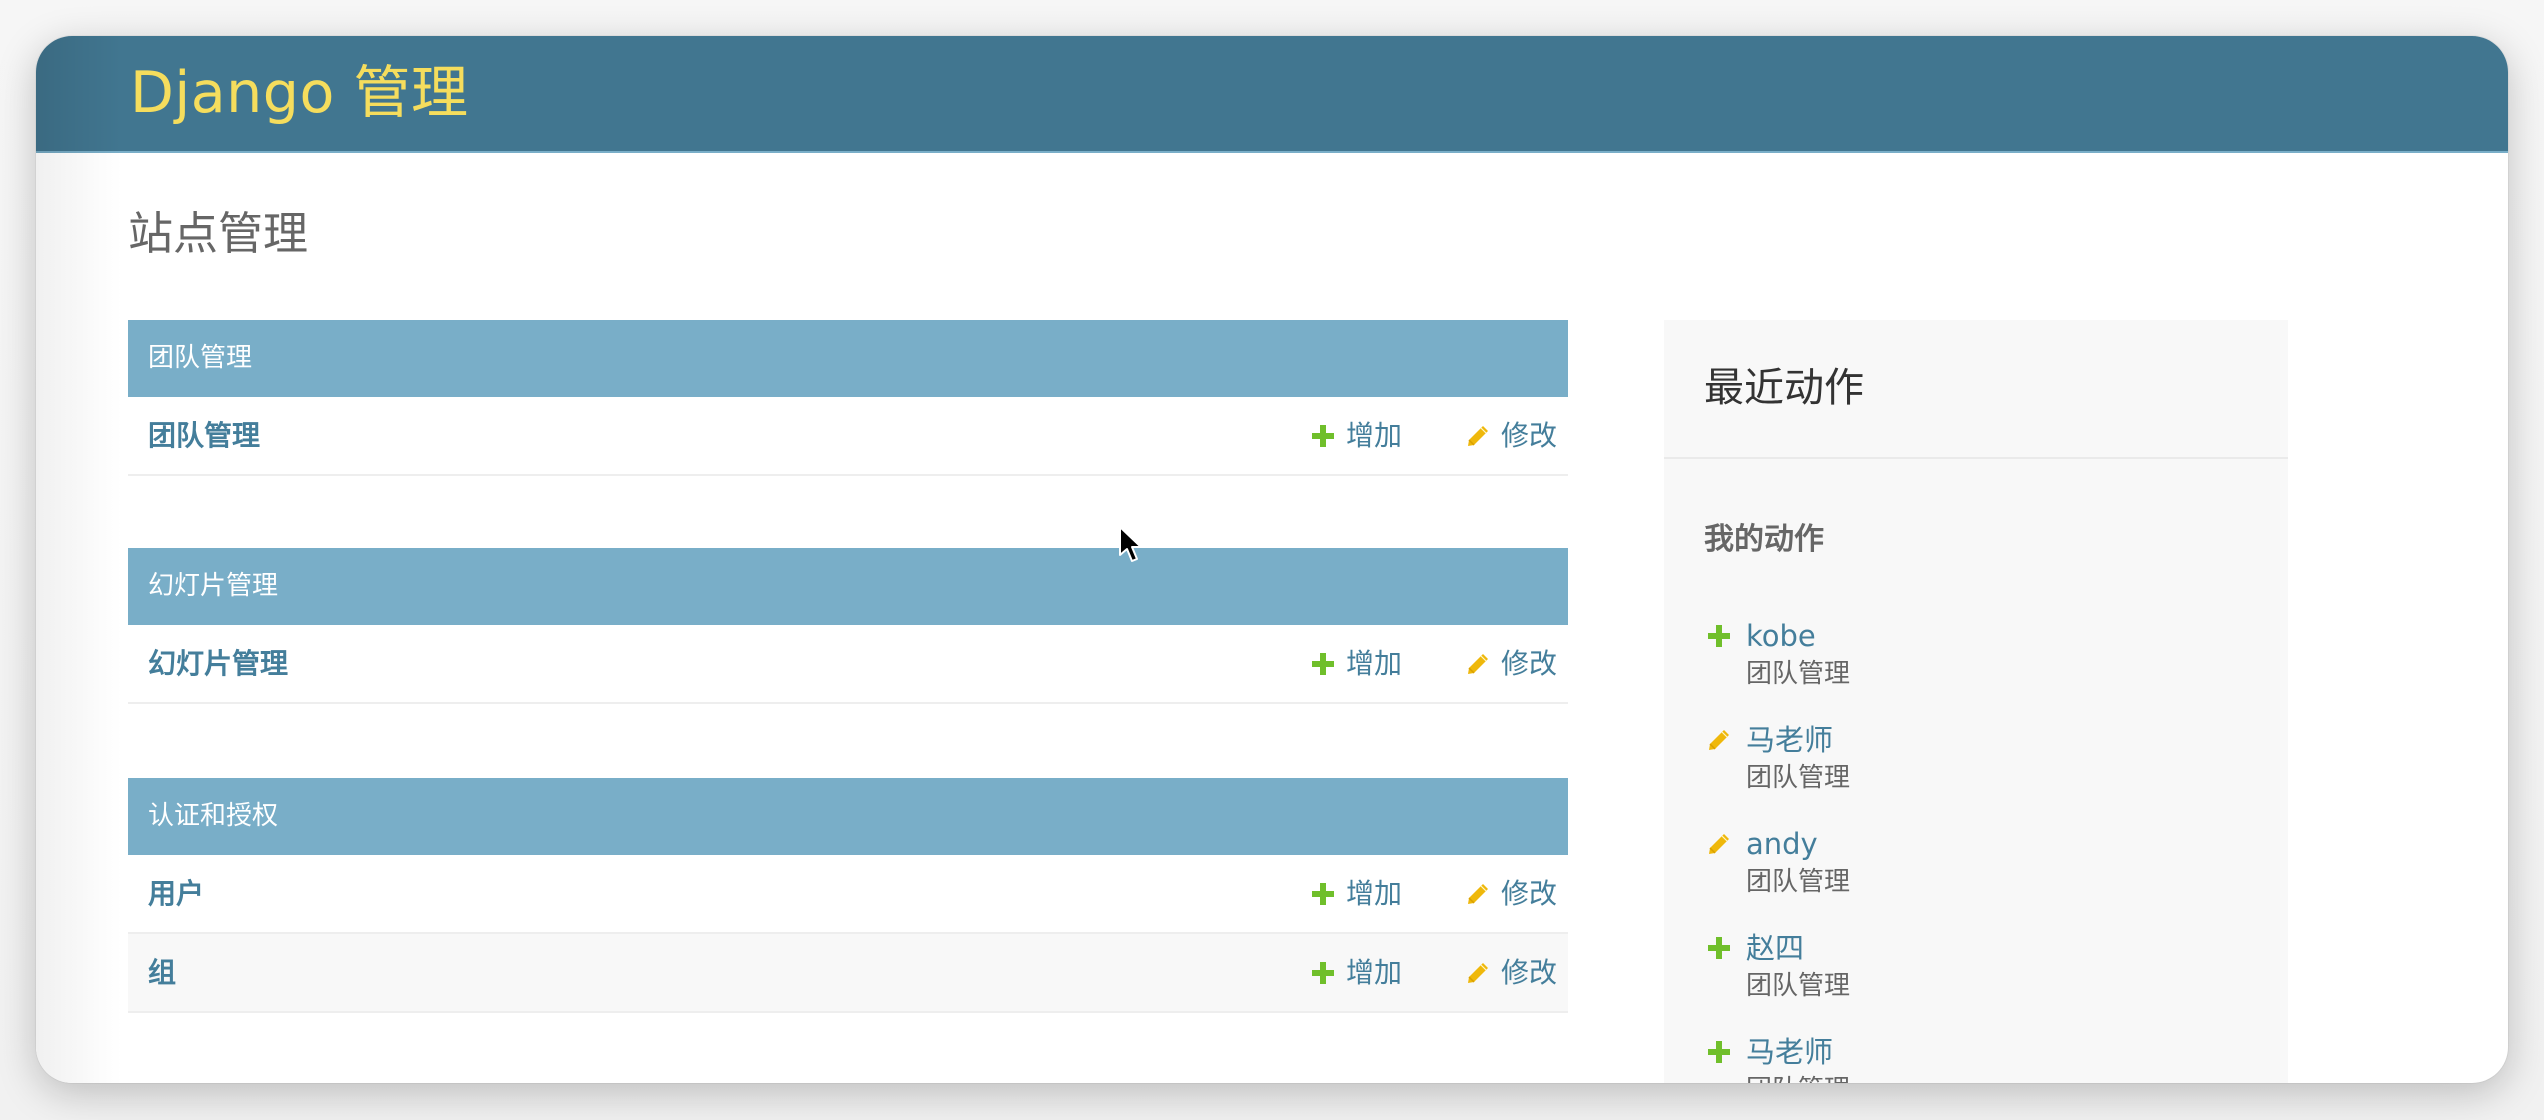  Describe the element at coordinates (218, 663) in the screenshot. I see `model-link: 幻灯片管理` at that location.